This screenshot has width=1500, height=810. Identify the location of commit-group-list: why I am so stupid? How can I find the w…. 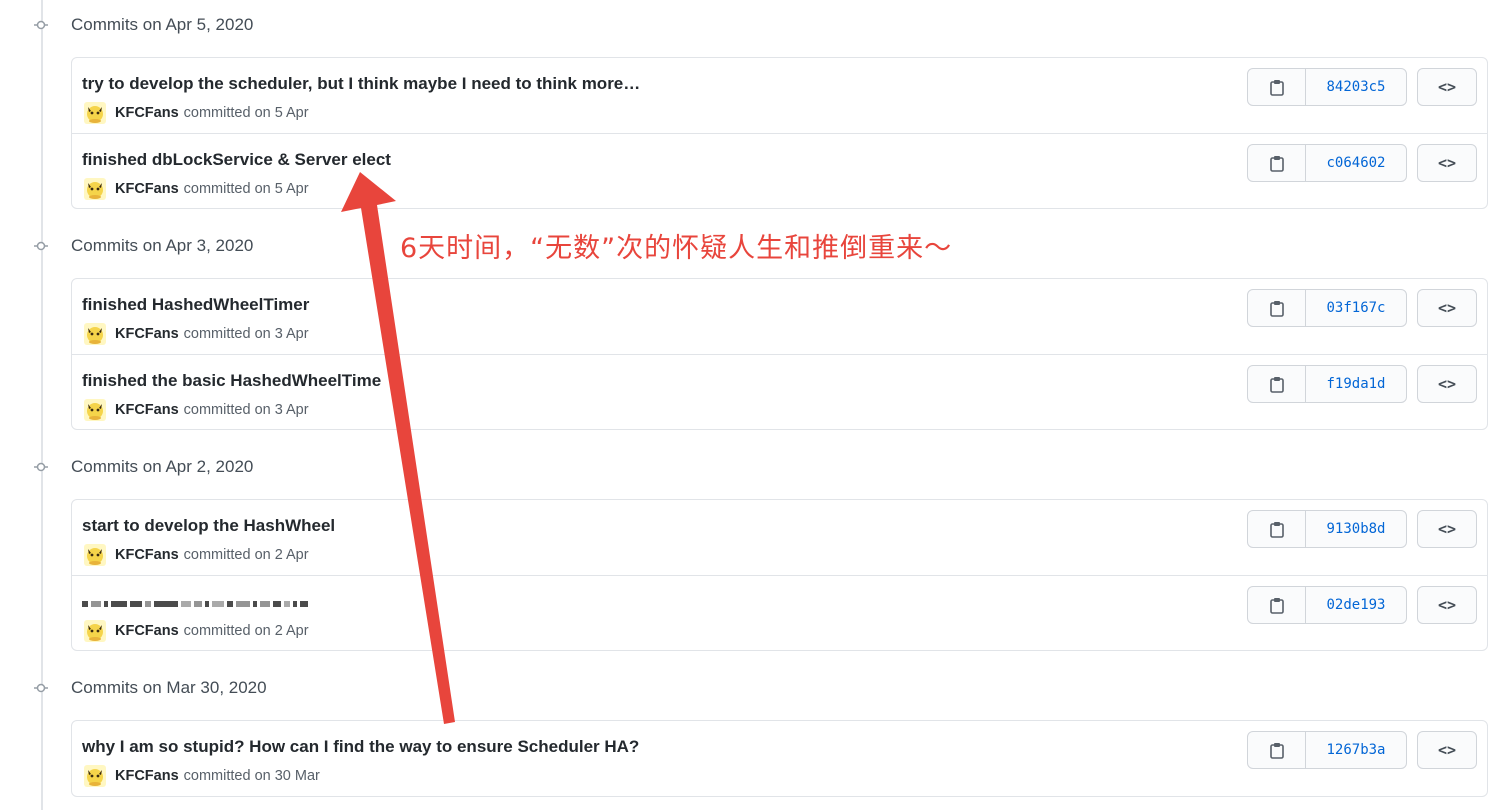
(779, 758).